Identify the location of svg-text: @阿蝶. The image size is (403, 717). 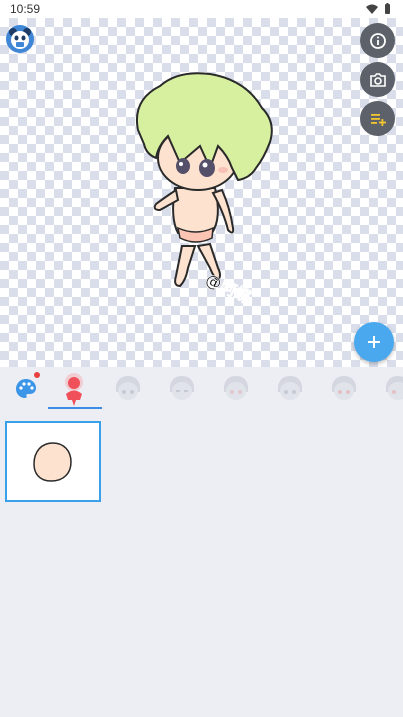
(228, 289).